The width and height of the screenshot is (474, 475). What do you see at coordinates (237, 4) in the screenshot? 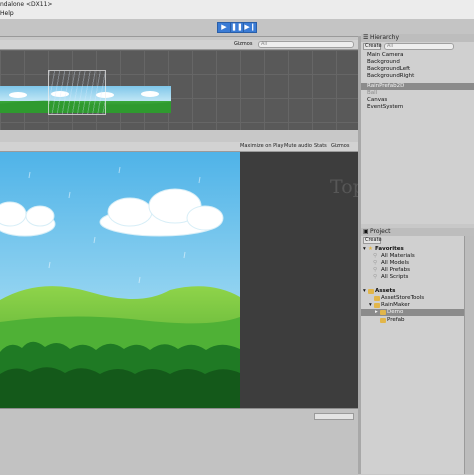
I see `title-bar: ndalone <DX11>` at bounding box center [237, 4].